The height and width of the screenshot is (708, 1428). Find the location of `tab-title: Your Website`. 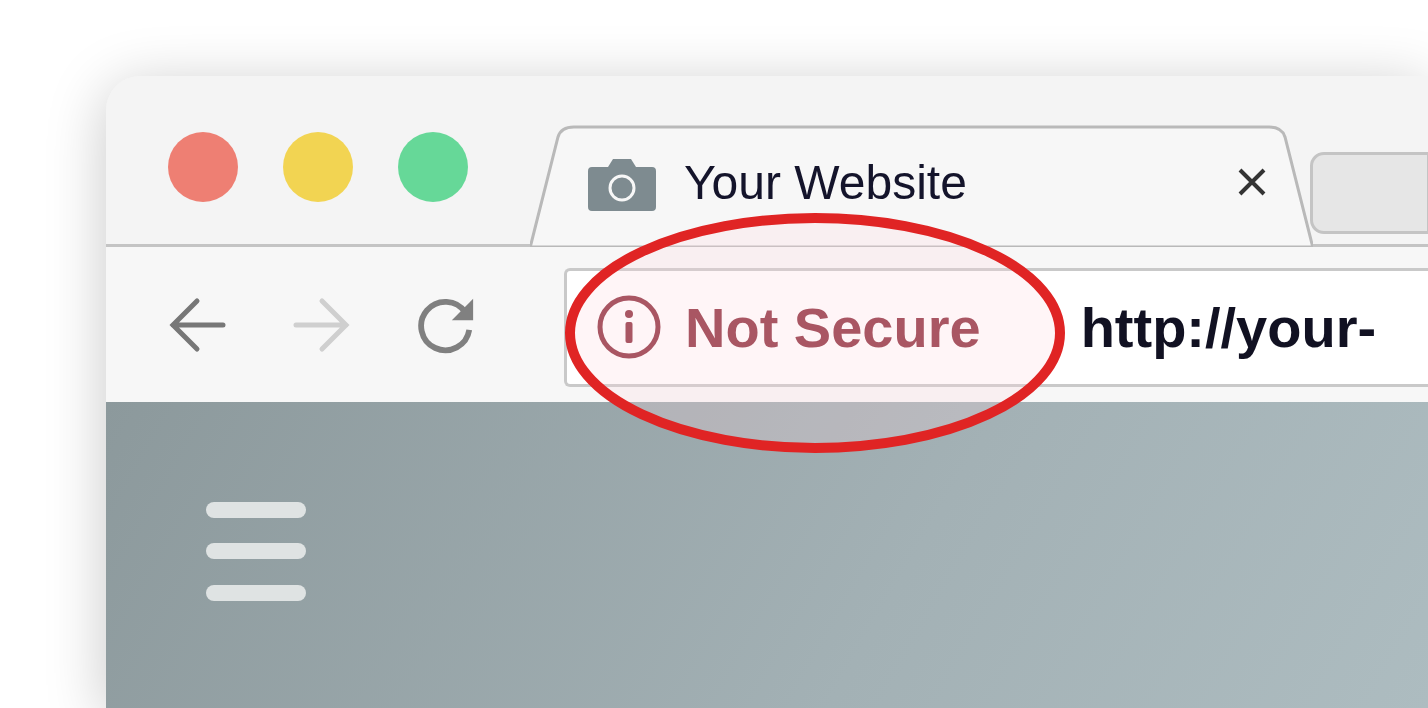

tab-title: Your Website is located at coordinates (826, 182).